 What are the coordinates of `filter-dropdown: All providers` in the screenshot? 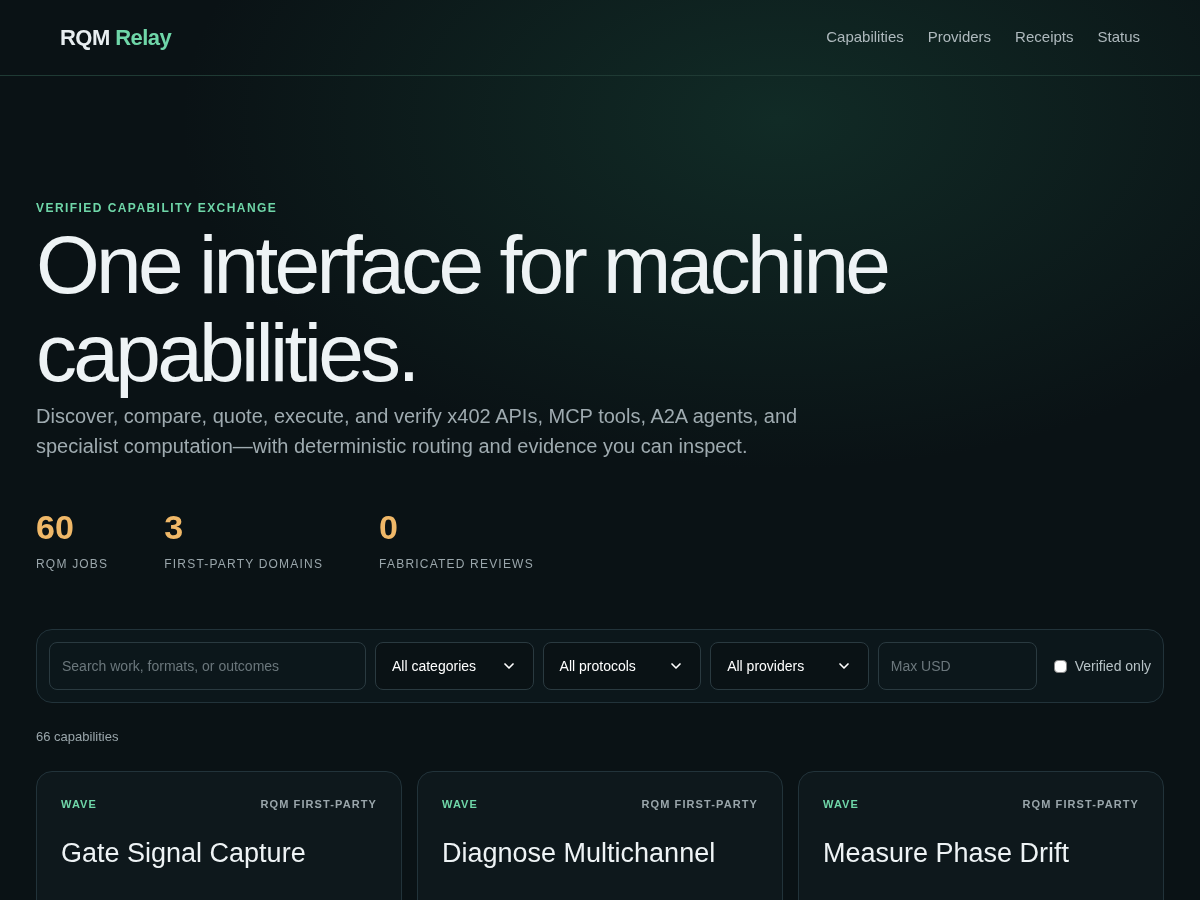 It's located at (789, 666).